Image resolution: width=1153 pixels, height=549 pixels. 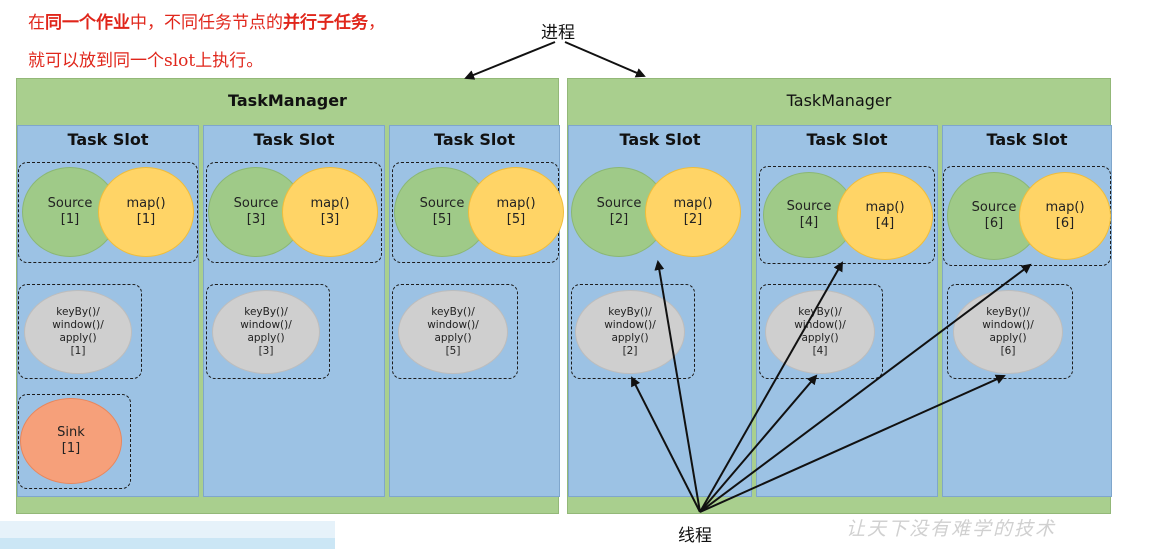 What do you see at coordinates (695, 536) in the screenshot?
I see `thread-label: 线程` at bounding box center [695, 536].